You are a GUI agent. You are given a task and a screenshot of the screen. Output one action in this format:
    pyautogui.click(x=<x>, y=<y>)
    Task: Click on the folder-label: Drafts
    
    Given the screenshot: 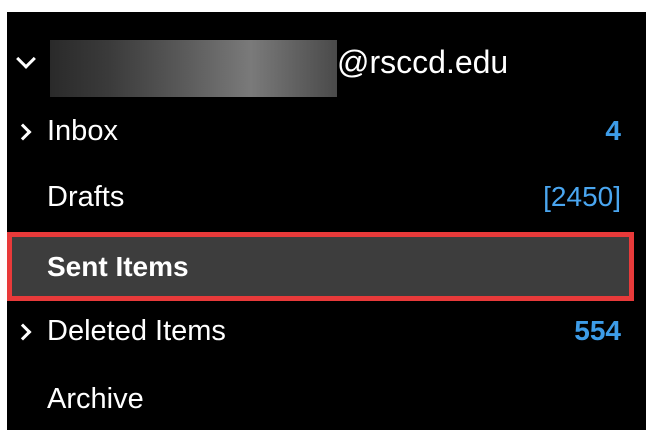 What is the action you would take?
    pyautogui.click(x=86, y=197)
    